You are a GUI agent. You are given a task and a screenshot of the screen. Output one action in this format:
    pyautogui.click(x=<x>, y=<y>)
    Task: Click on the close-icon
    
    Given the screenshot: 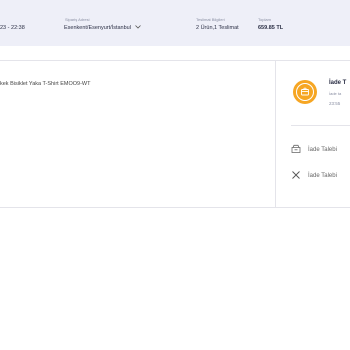 What is the action you would take?
    pyautogui.click(x=296, y=176)
    